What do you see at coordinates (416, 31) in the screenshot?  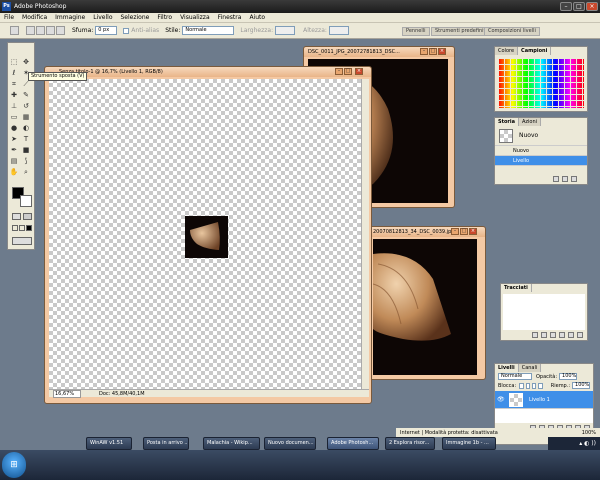 I see `well-tab-brushes: Pennelli` at bounding box center [416, 31].